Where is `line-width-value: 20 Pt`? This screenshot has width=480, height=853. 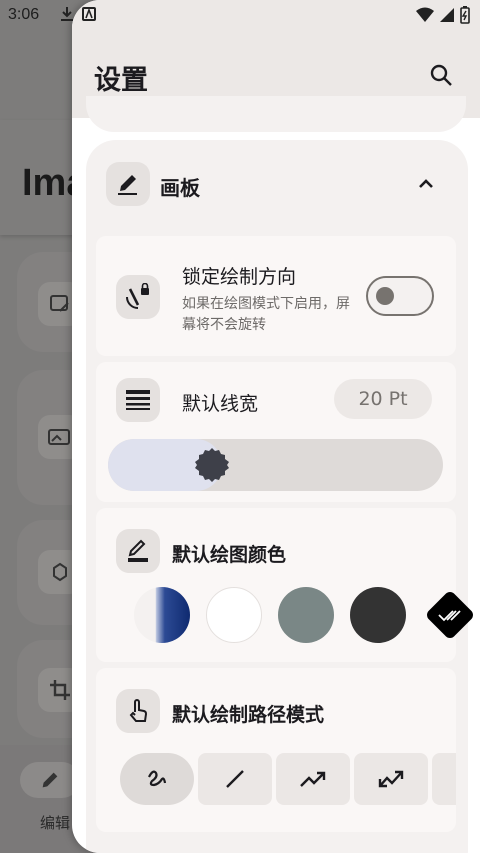 line-width-value: 20 Pt is located at coordinates (383, 399).